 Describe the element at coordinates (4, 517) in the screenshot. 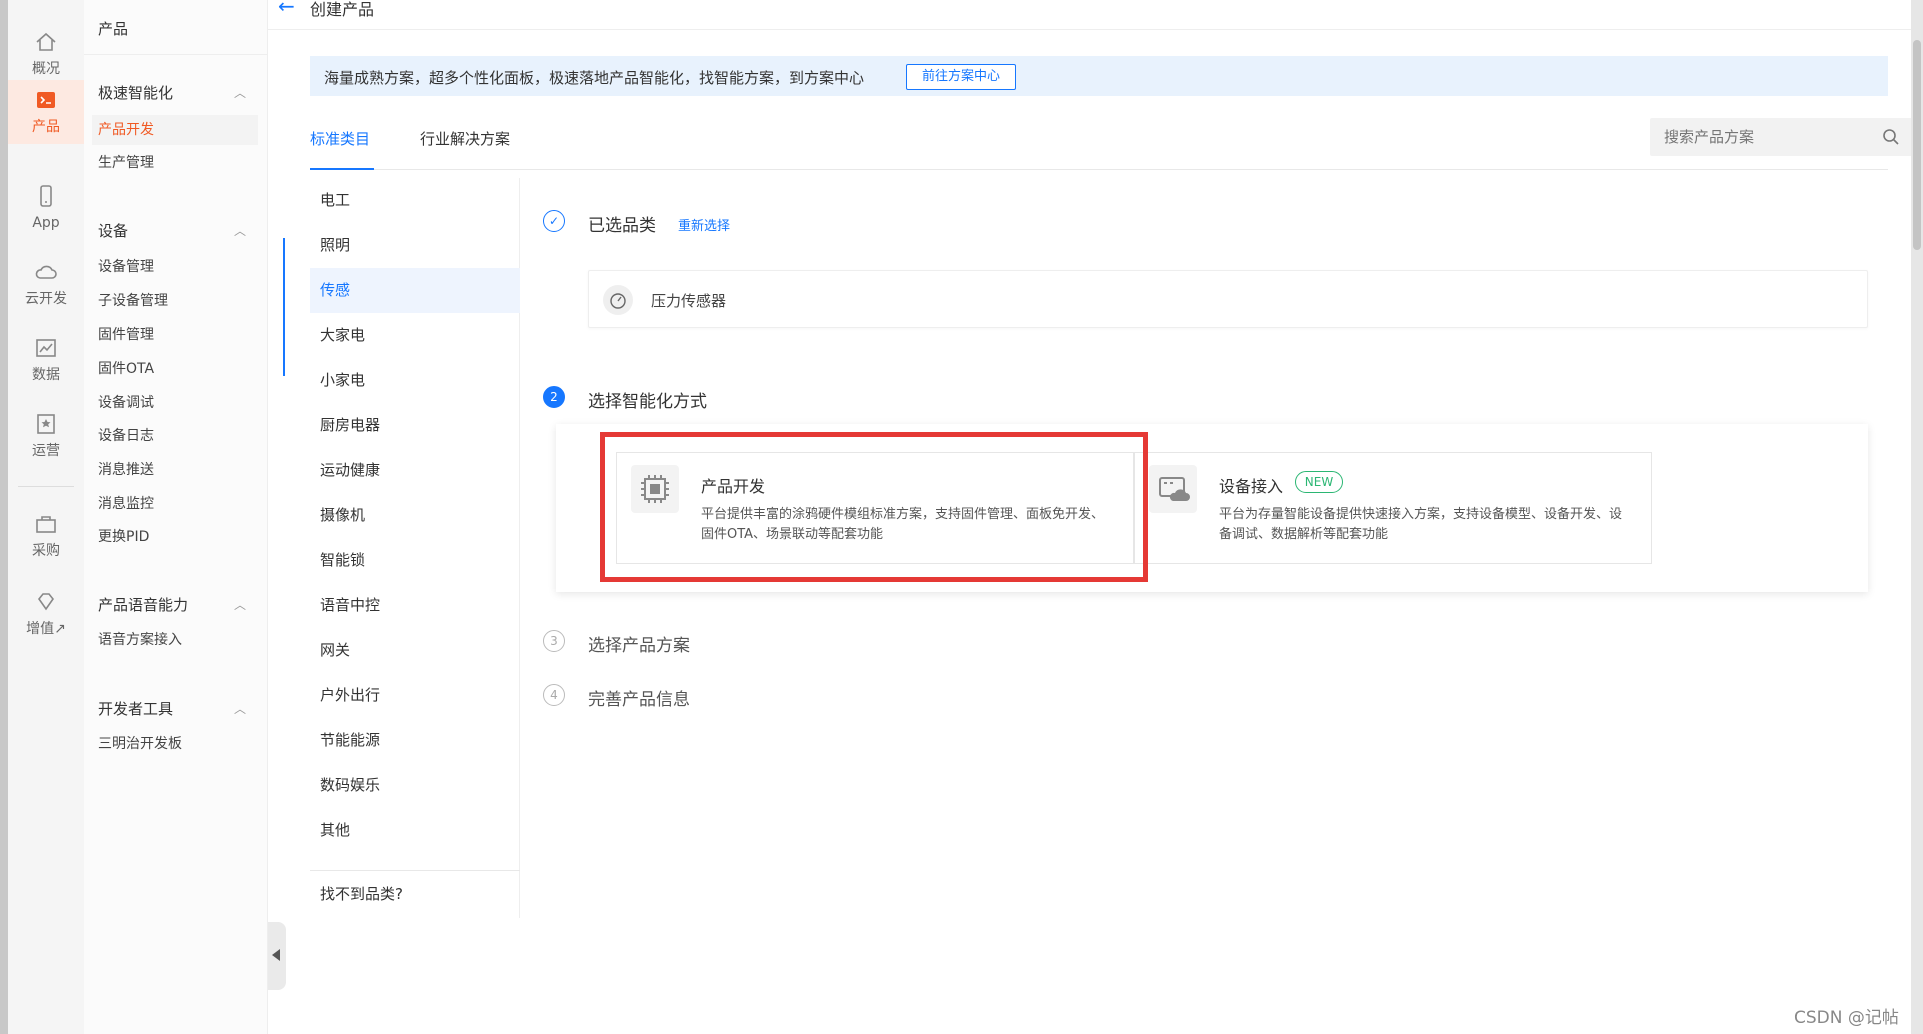

I see `window-edge` at that location.